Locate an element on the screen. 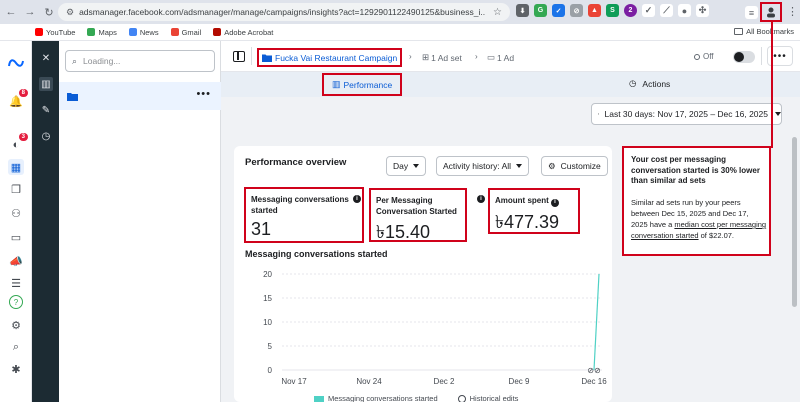 Image resolution: width=800 pixels, height=402 pixels. scroll-thumb is located at coordinates (794, 222).